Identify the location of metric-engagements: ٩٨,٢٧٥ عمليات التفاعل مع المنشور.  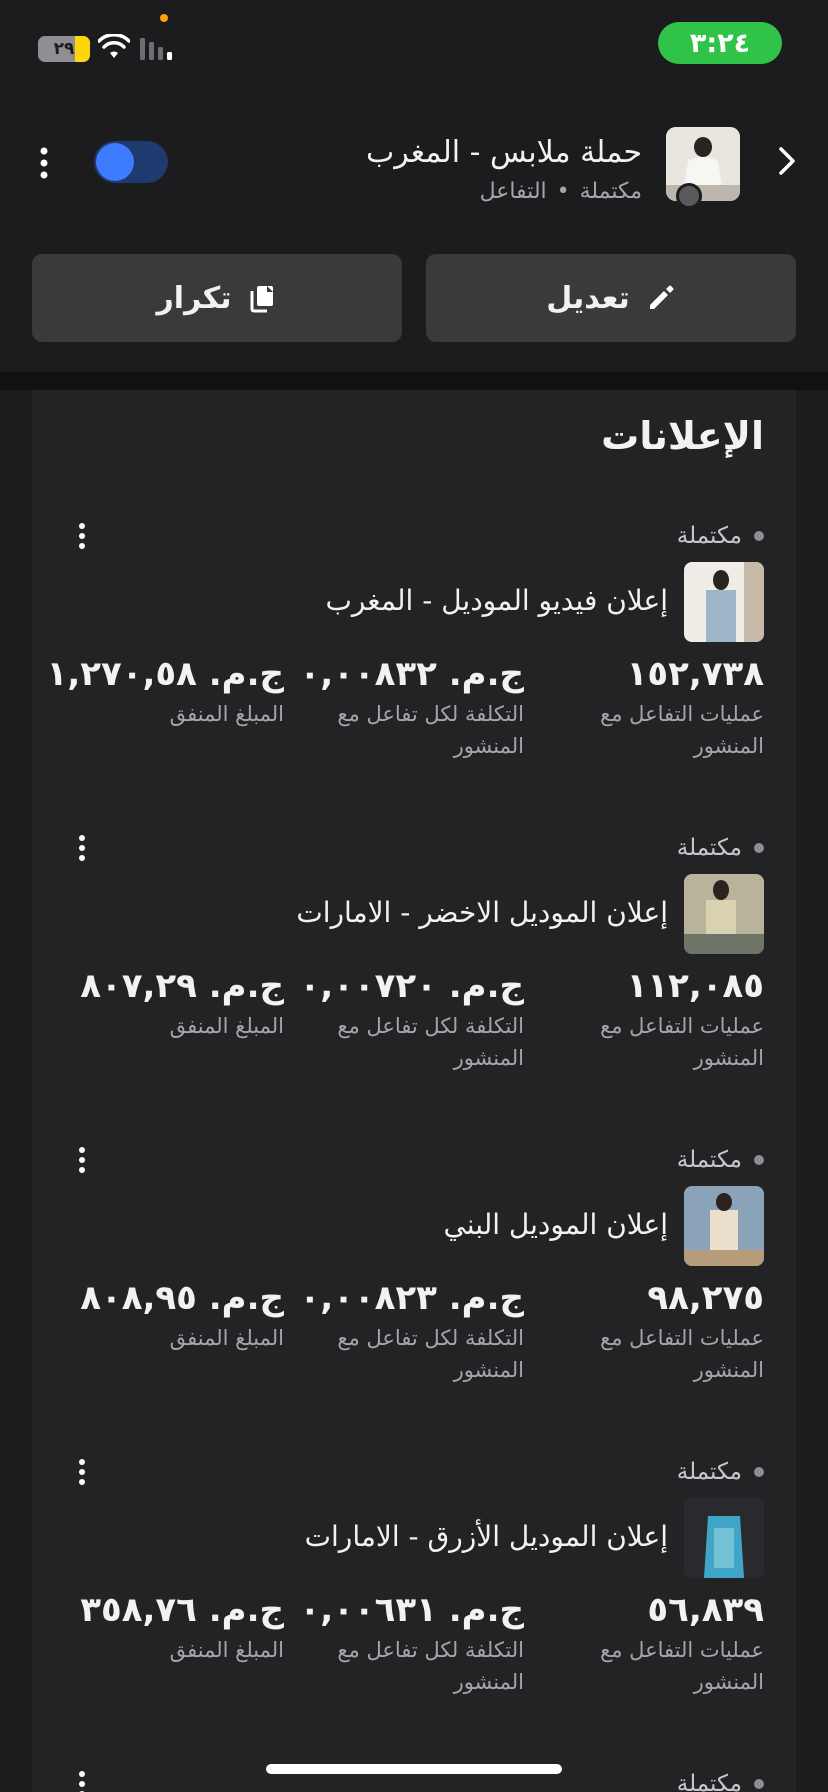
(669, 1332).